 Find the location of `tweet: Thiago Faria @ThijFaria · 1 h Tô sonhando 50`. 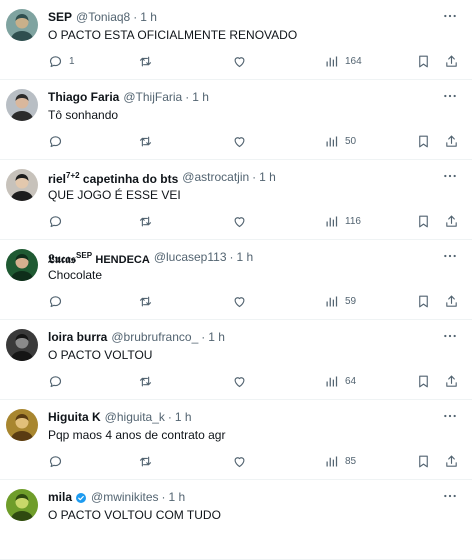

tweet: Thiago Faria @ThijFaria · 1 h Tô sonhando 50 is located at coordinates (236, 120).